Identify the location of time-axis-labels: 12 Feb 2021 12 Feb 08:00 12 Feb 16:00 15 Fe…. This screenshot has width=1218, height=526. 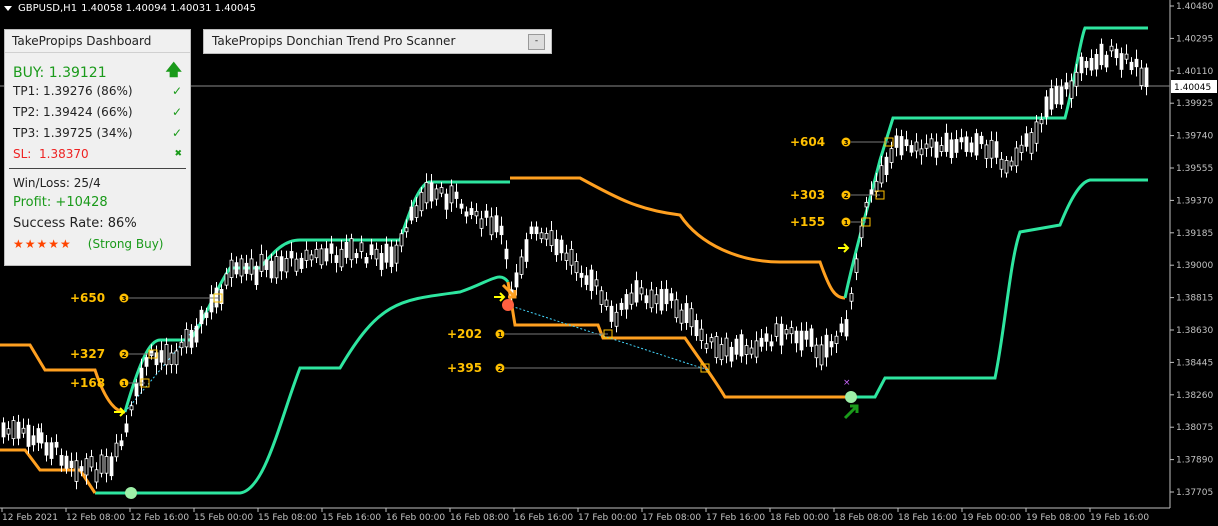
(575, 515).